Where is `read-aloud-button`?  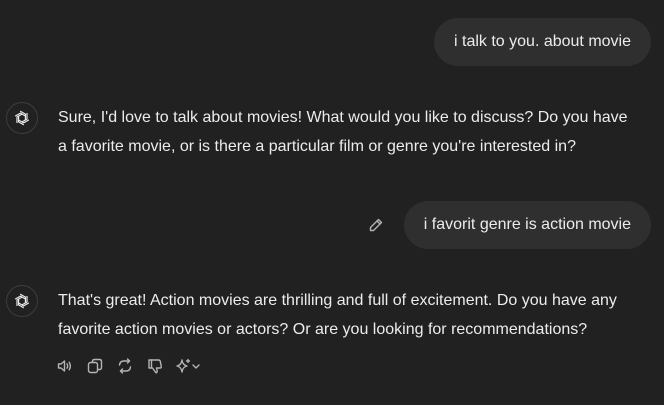 read-aloud-button is located at coordinates (65, 366).